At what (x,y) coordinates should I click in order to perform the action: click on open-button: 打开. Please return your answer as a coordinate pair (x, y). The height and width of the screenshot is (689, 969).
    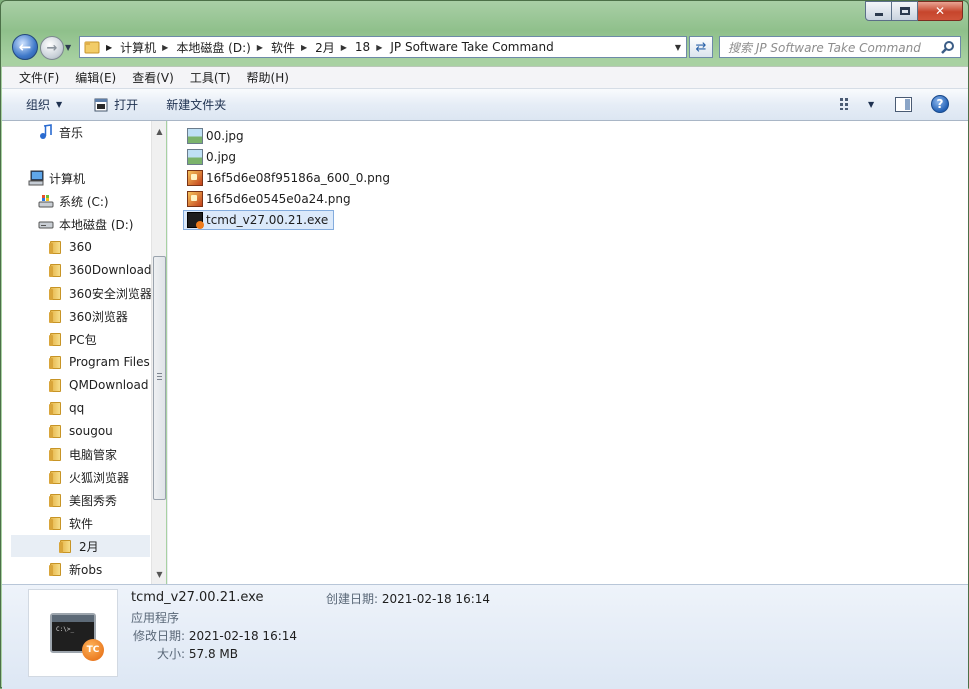
    Looking at the image, I should click on (116, 104).